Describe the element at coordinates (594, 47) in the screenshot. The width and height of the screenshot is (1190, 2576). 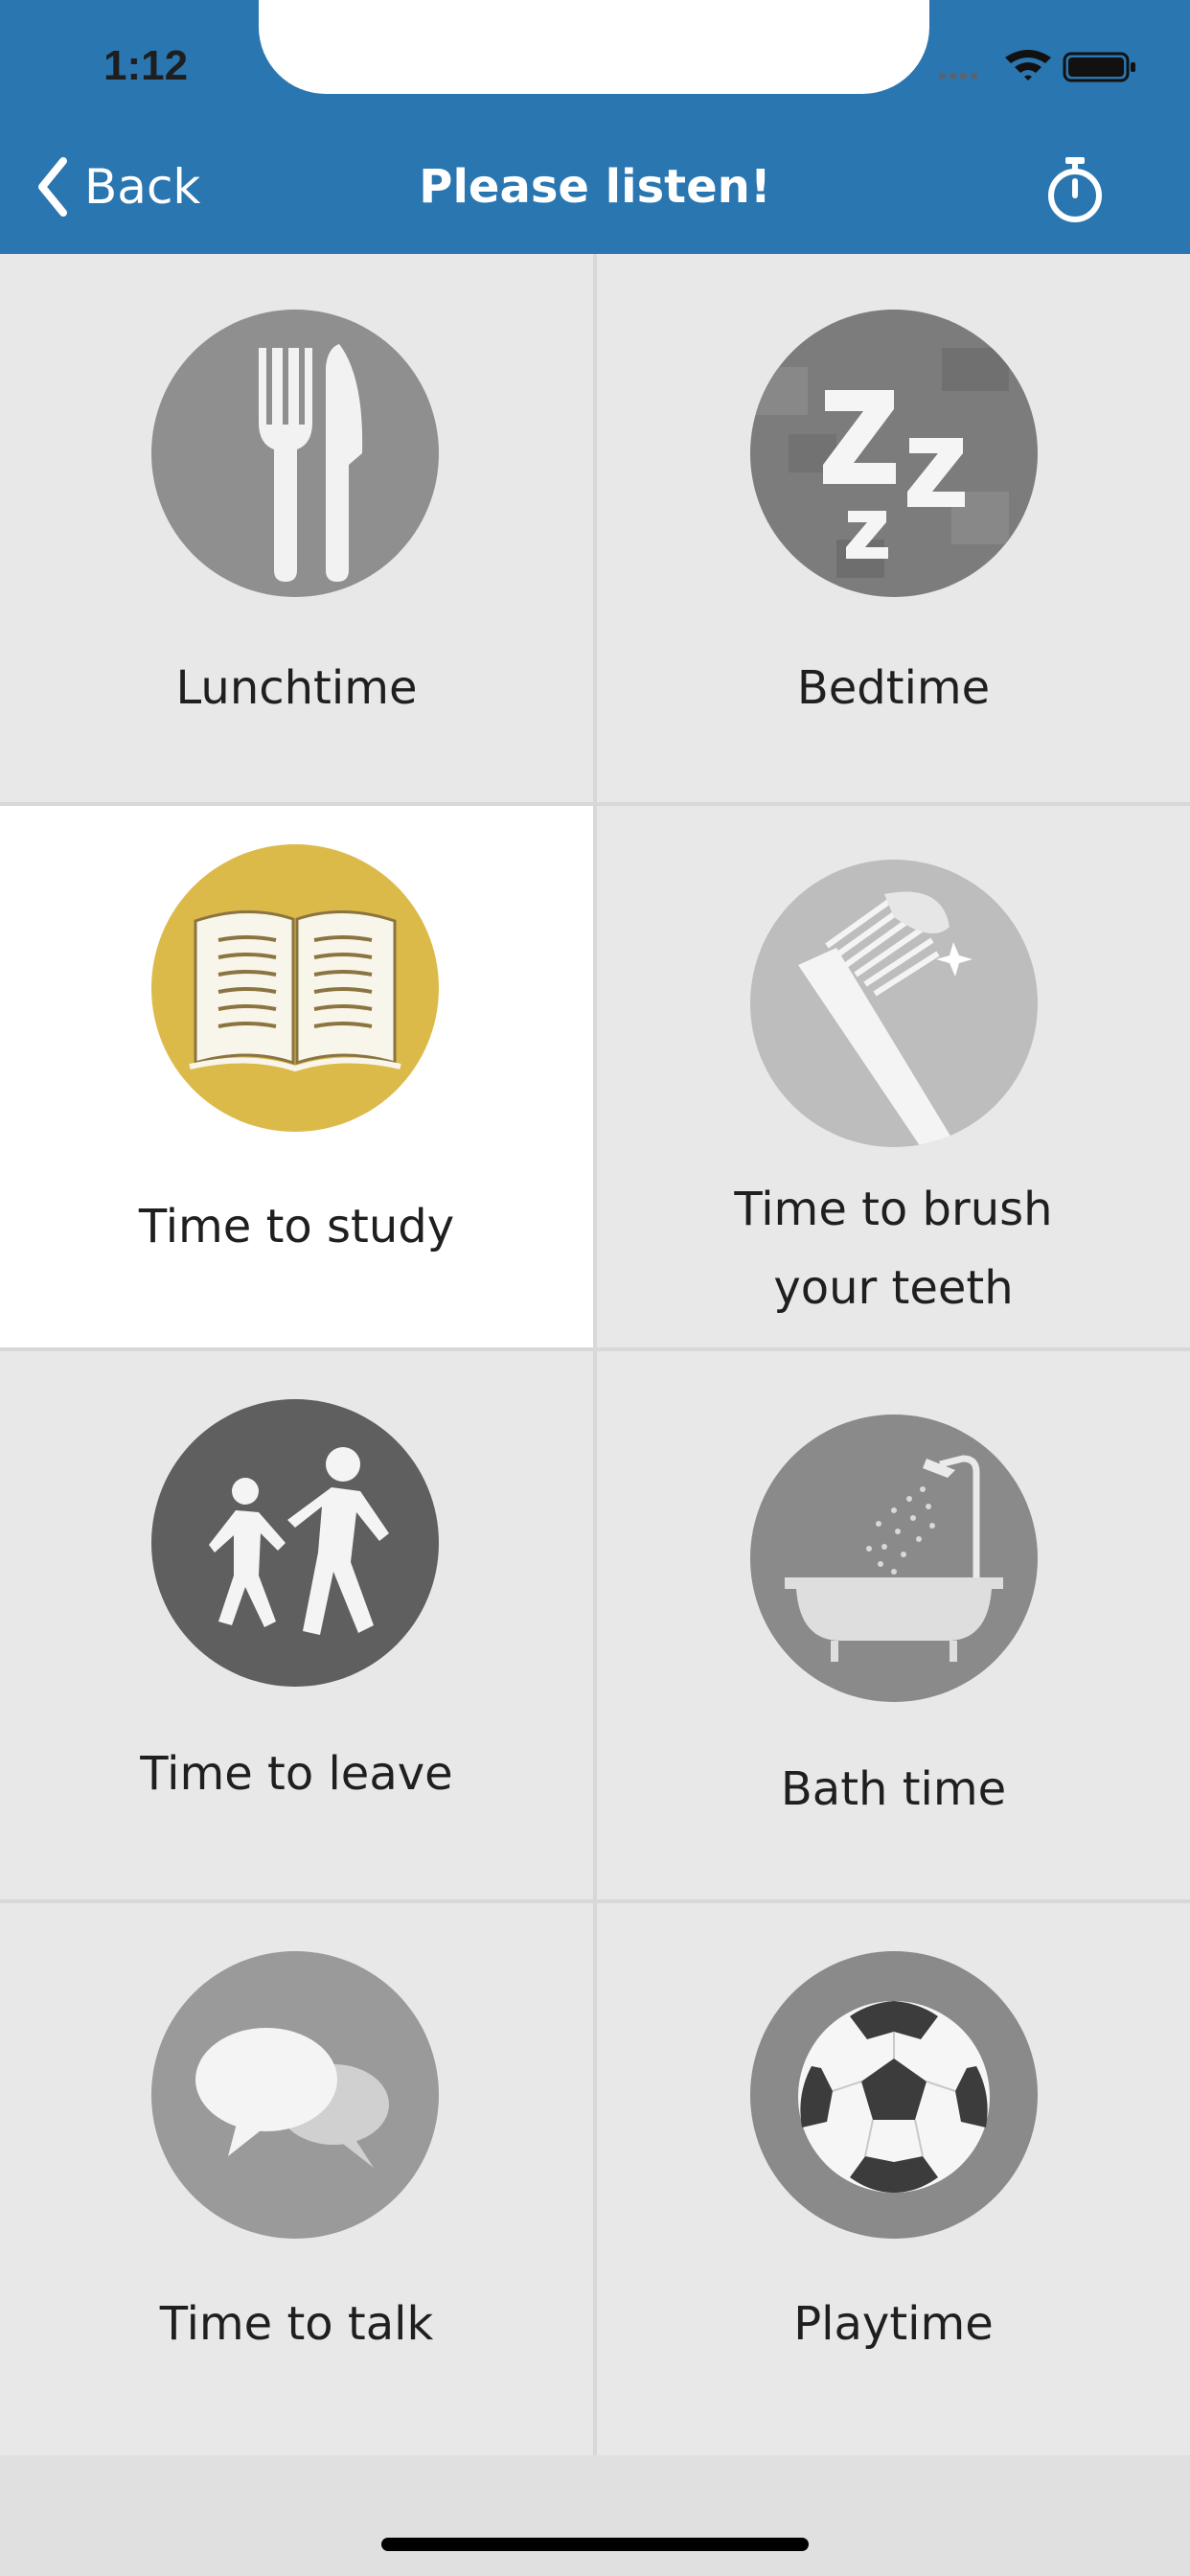
I see `device-notch` at that location.